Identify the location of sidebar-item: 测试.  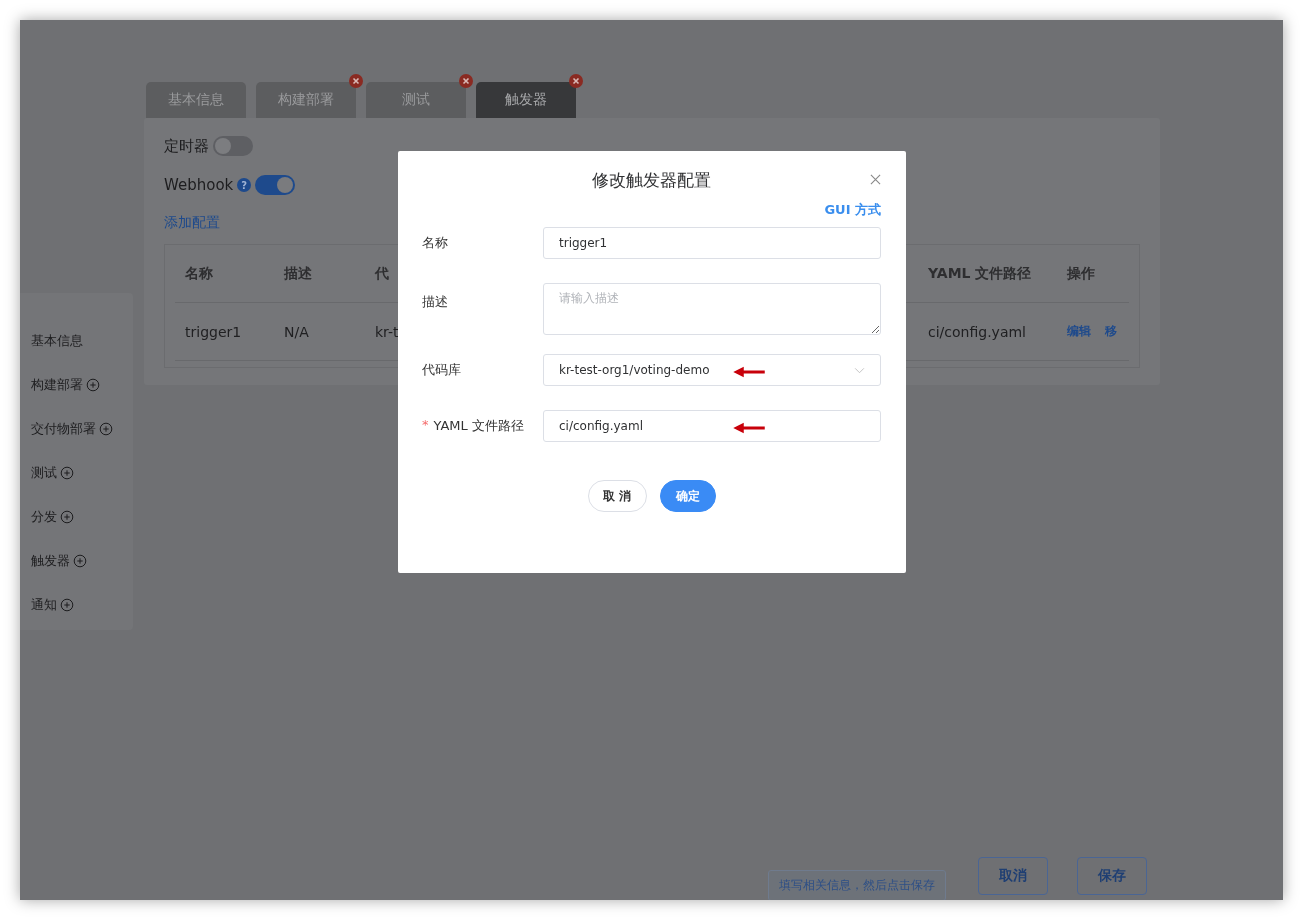
(44, 473).